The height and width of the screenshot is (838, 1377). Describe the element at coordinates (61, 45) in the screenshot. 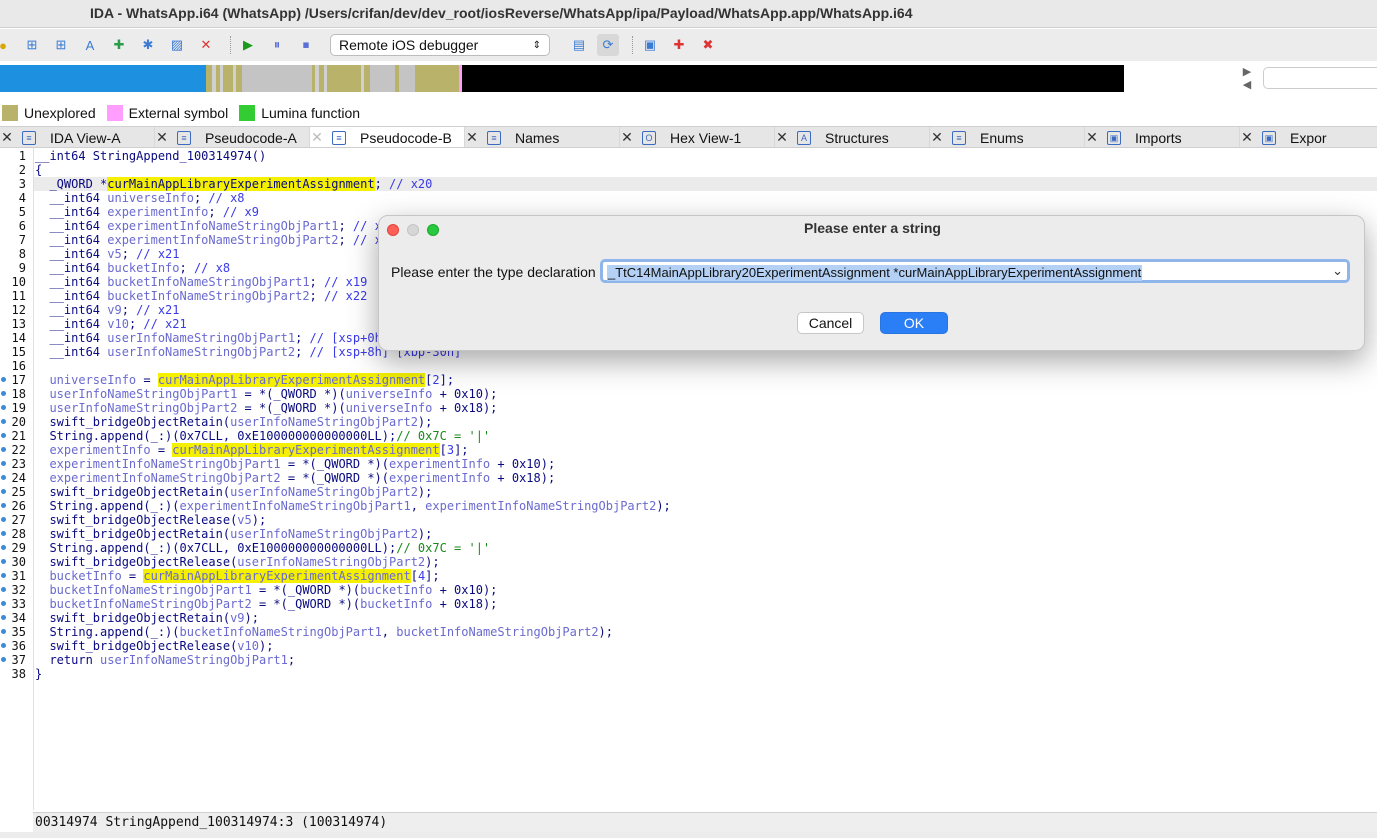

I see `add-data-icon: ⊞` at that location.